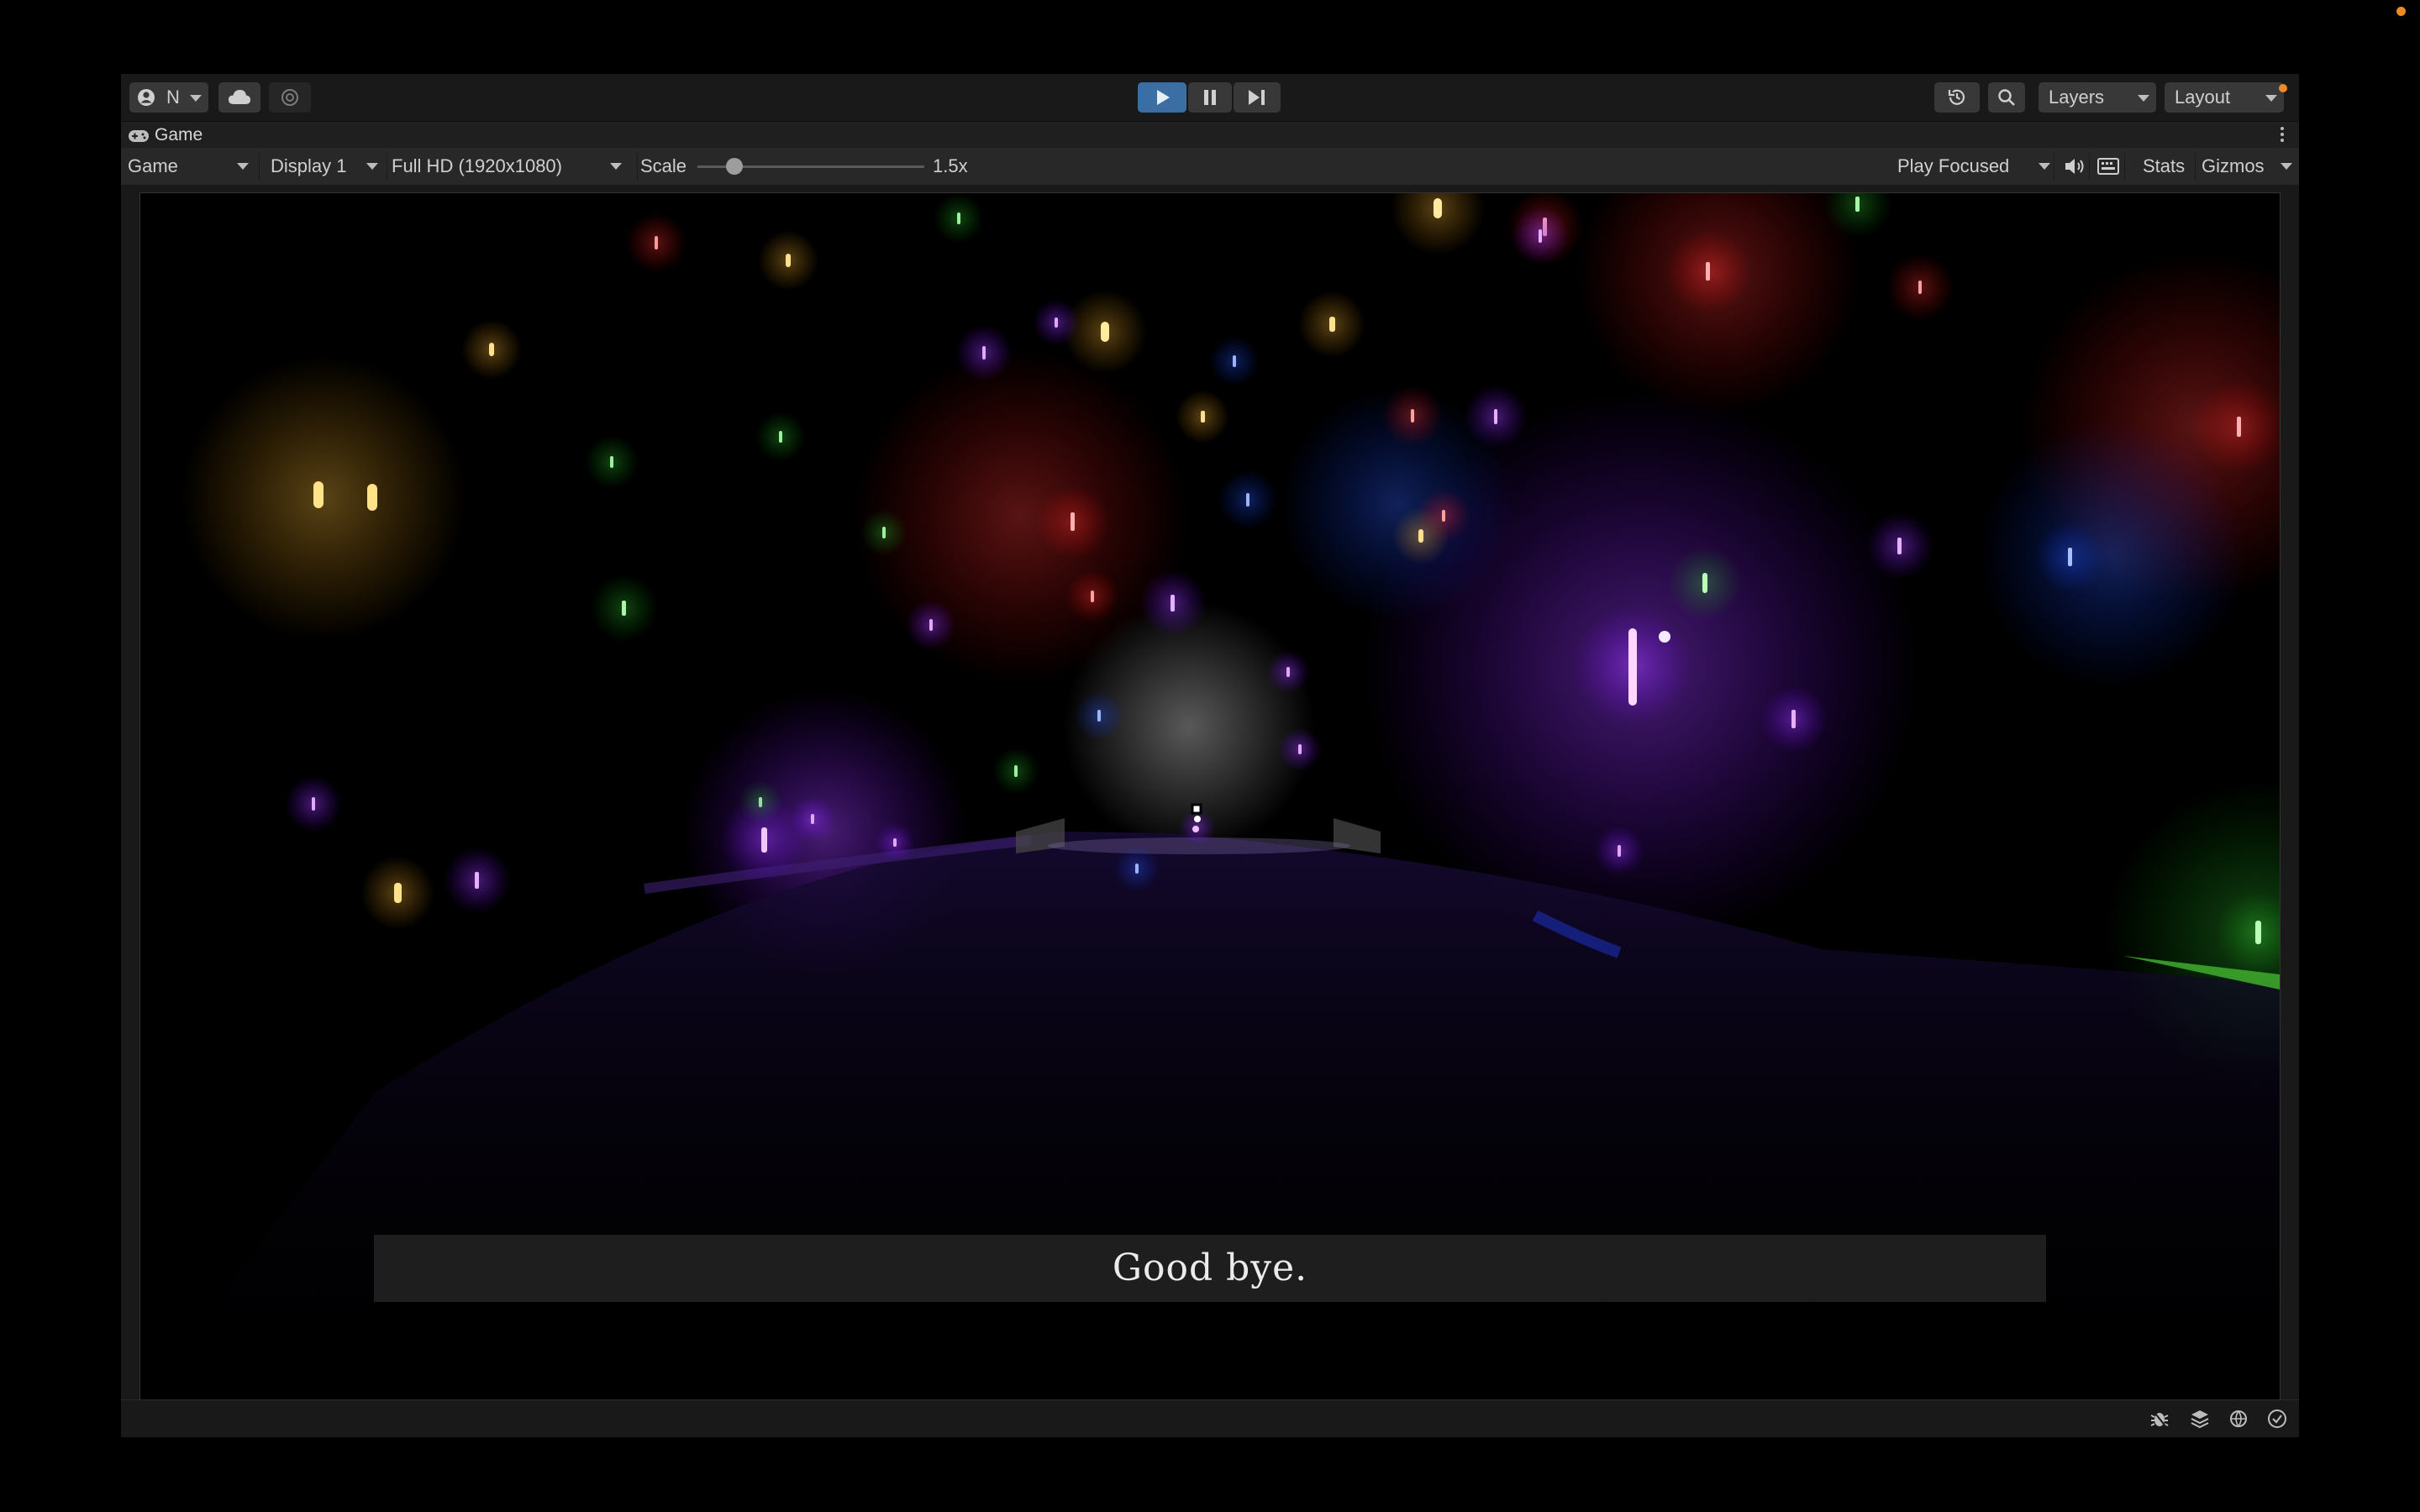 The width and height of the screenshot is (2420, 1512). I want to click on layers-label: Layers, so click(2077, 97).